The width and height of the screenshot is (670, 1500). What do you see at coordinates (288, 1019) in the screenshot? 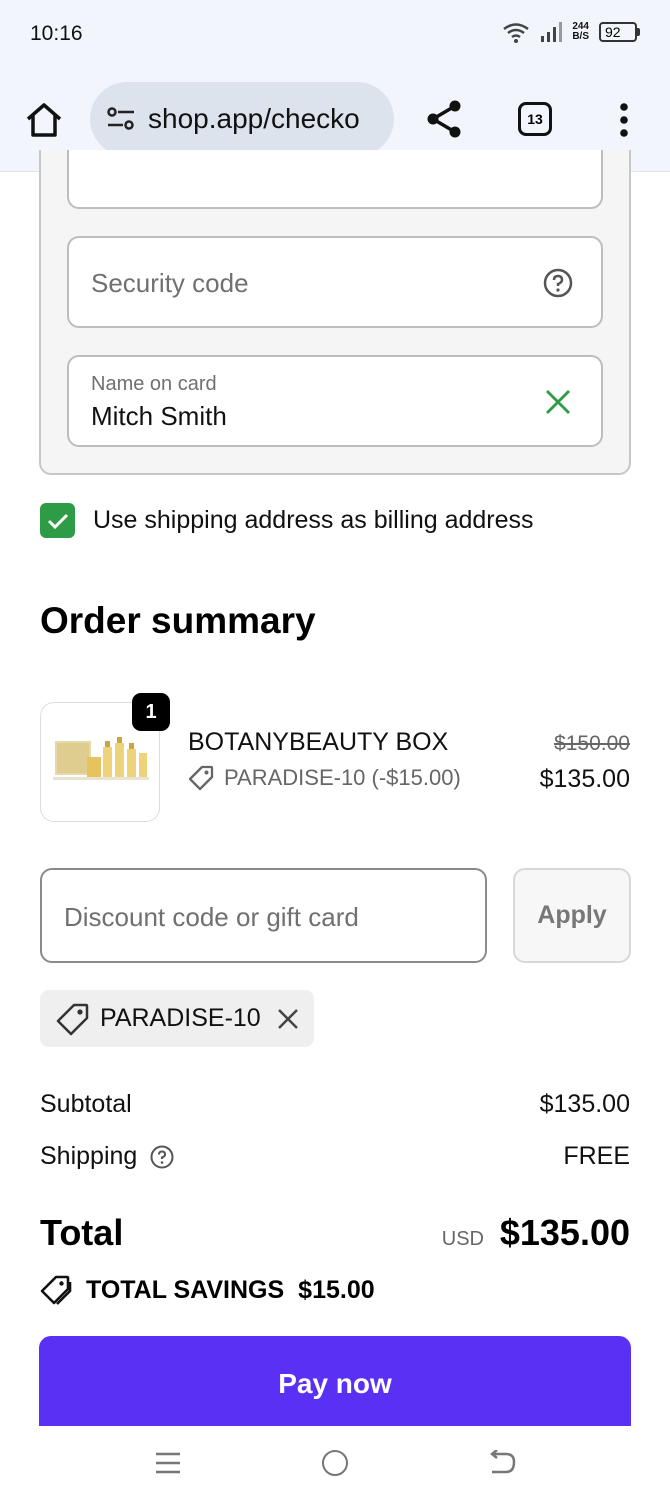
I see `remove-code-icon` at bounding box center [288, 1019].